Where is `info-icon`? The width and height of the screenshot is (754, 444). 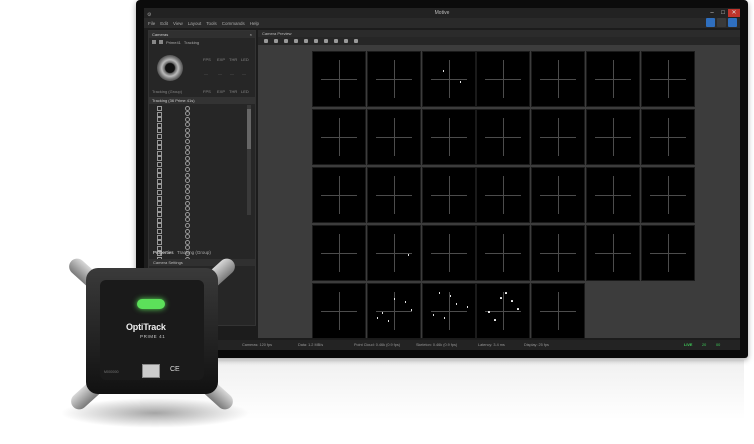 info-icon is located at coordinates (356, 41).